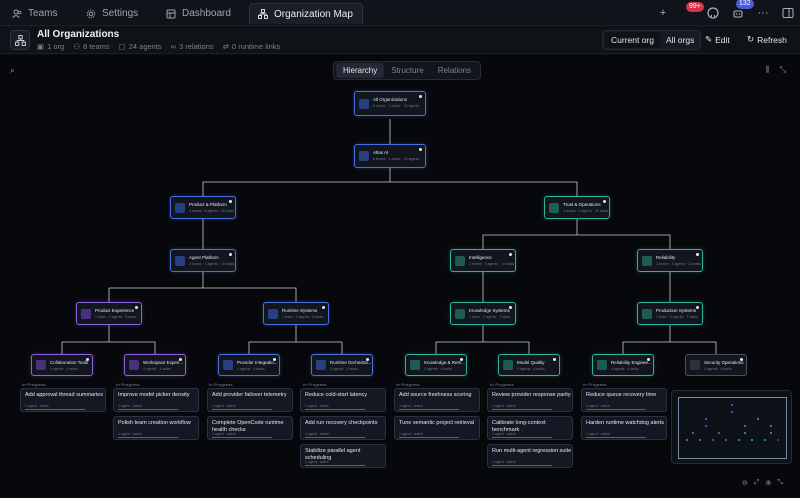 The image size is (800, 498). I want to click on zoom-out-icon: ⊖, so click(745, 483).